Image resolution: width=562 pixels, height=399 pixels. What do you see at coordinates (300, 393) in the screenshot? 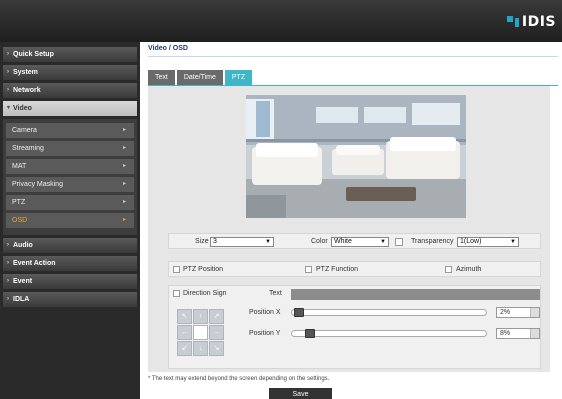
I see `save-button: Save` at bounding box center [300, 393].